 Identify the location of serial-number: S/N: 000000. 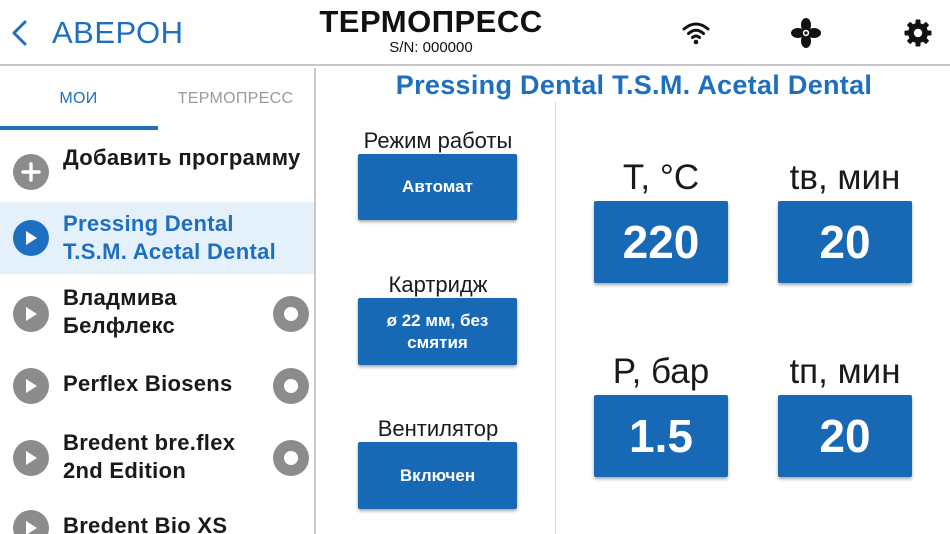
(431, 47).